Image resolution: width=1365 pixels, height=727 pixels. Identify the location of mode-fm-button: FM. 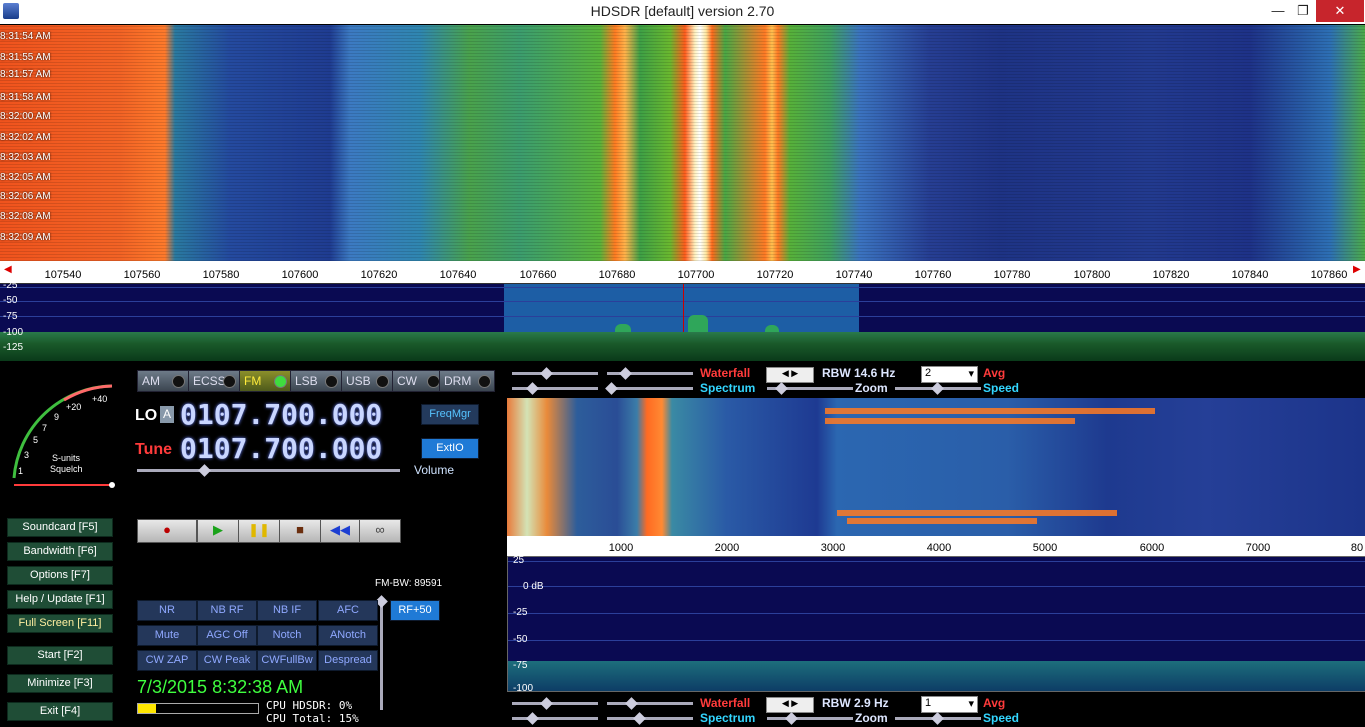
(265, 381).